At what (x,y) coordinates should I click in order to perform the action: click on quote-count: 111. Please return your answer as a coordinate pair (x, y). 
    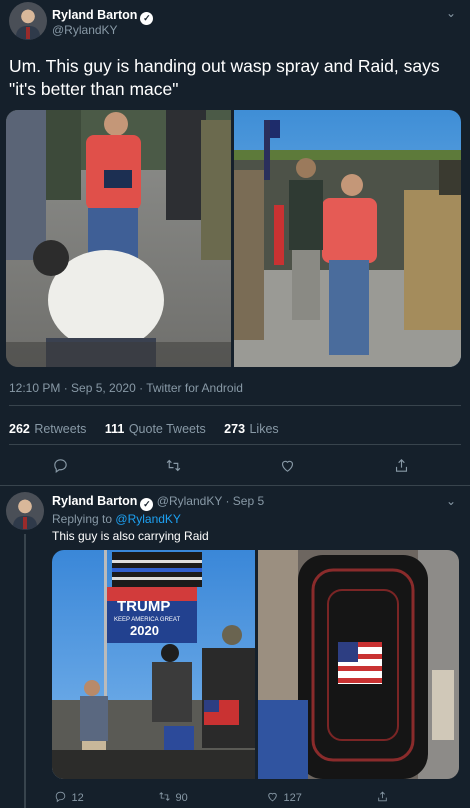
    Looking at the image, I should click on (114, 429).